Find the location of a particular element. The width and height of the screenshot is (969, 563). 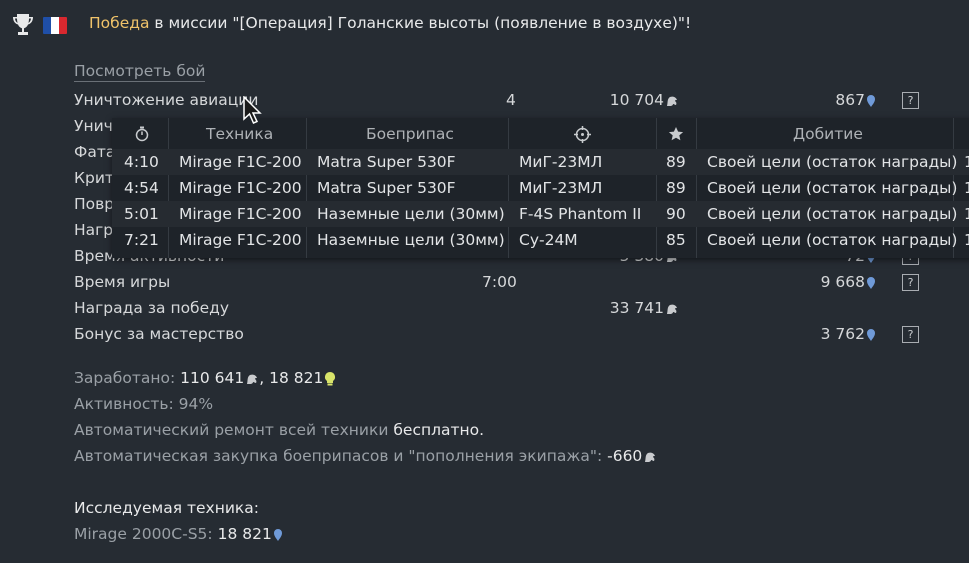

convertible-rp-icon is located at coordinates (330, 379).